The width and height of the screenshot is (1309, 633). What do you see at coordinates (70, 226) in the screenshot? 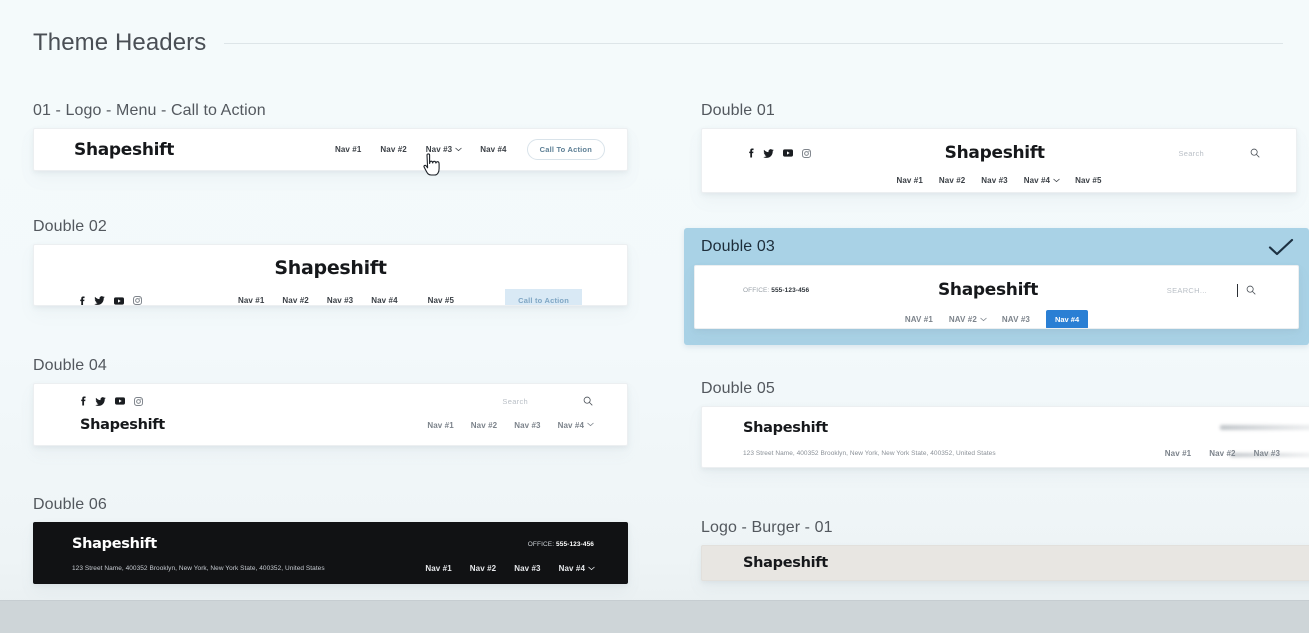
I see `section-label: Double 02` at bounding box center [70, 226].